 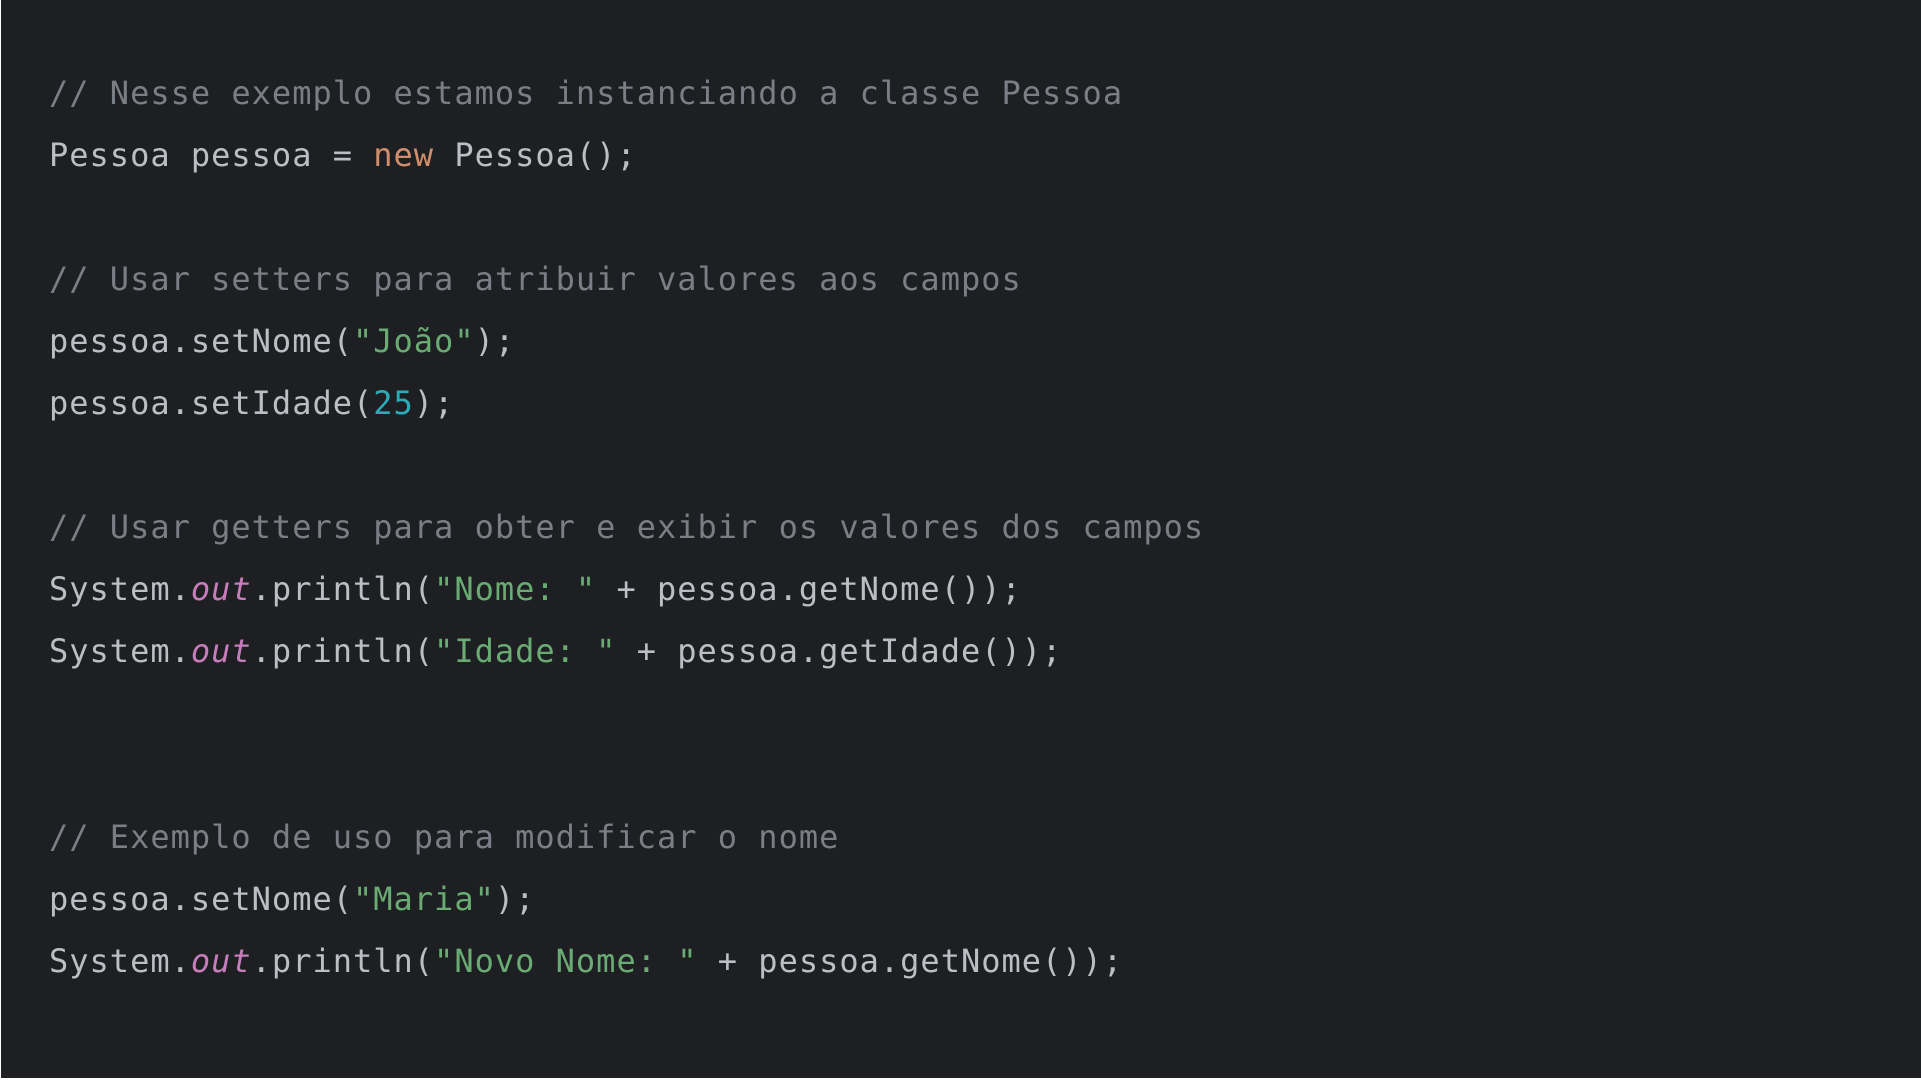 What do you see at coordinates (839, 651) in the screenshot?
I see `code-token-plain: + pessoa.getIdade());` at bounding box center [839, 651].